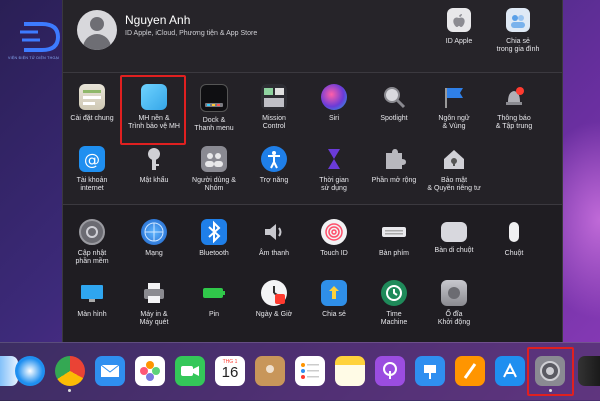 This screenshot has width=600, height=401. What do you see at coordinates (69, 390) in the screenshot?
I see `running-indicator` at bounding box center [69, 390].